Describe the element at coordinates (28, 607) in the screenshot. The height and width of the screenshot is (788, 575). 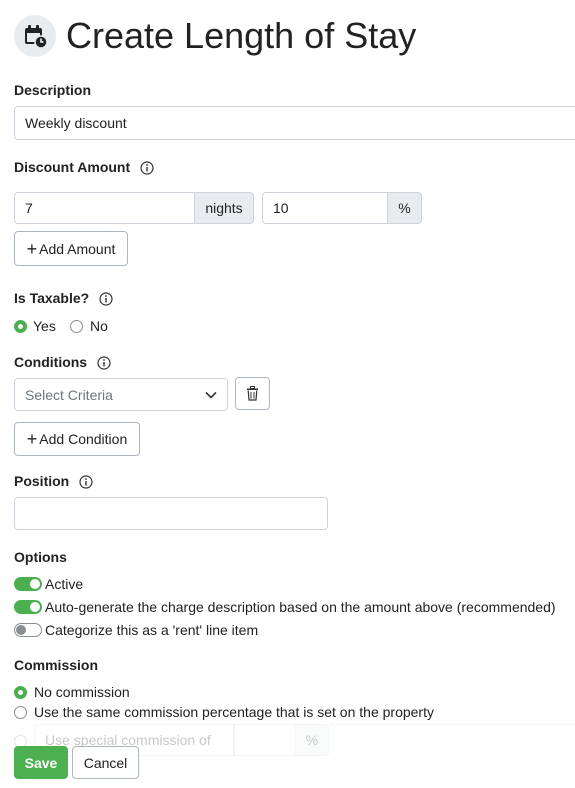
I see `autogenerate-toggle` at that location.